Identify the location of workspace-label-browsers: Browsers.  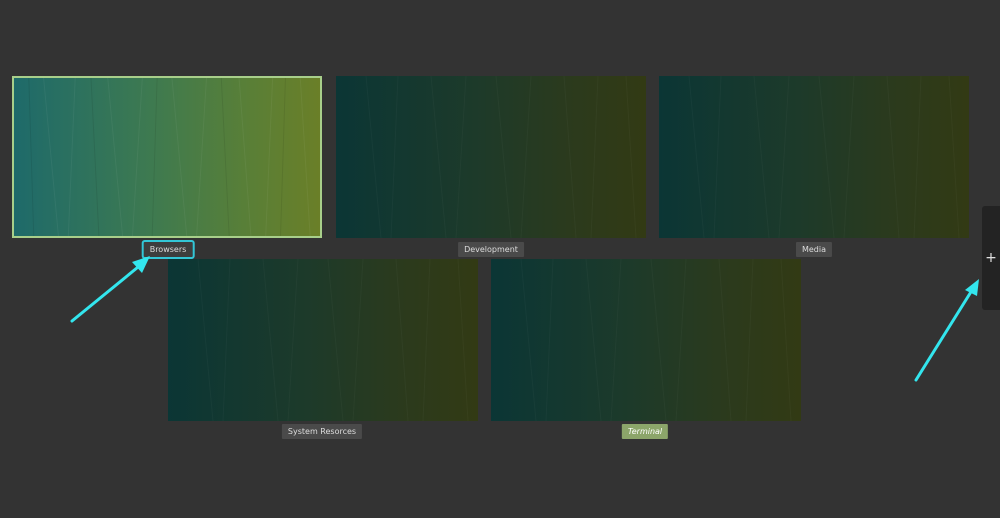
(168, 249).